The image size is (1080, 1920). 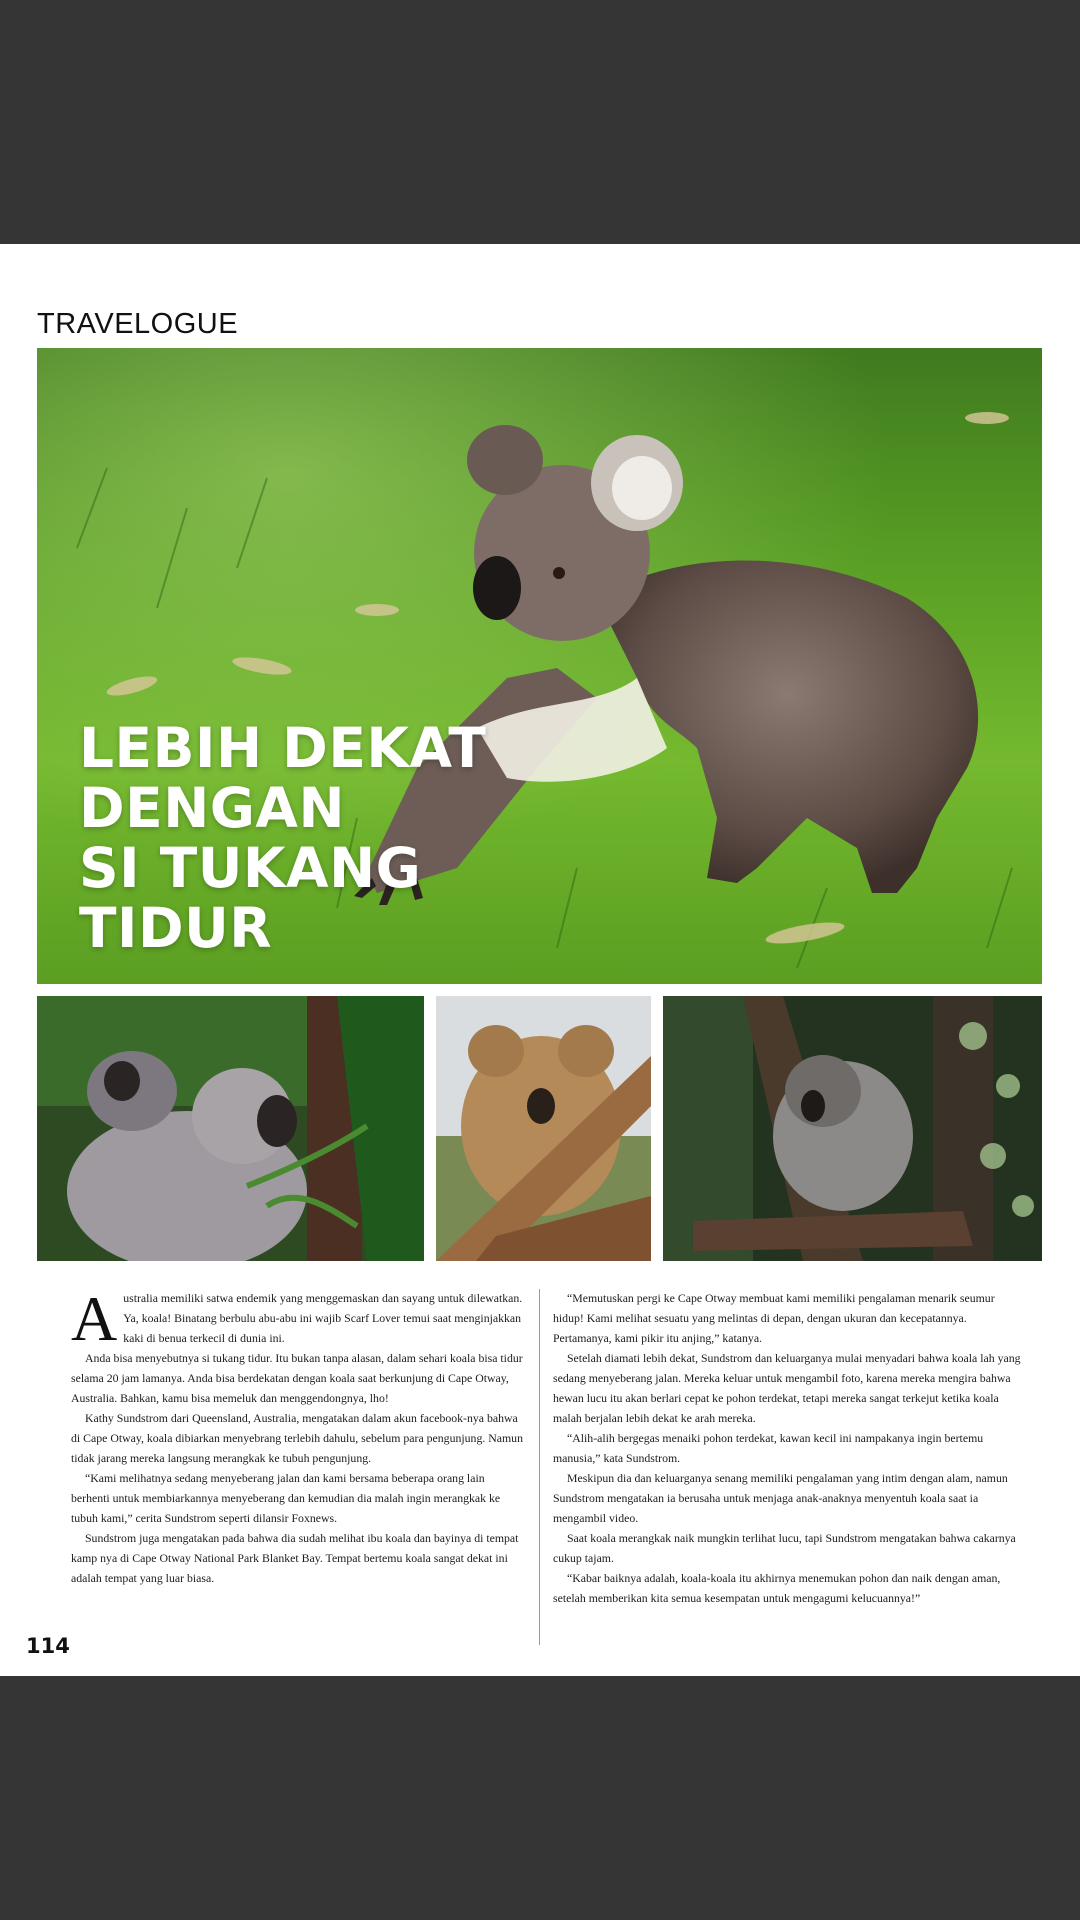 What do you see at coordinates (94, 1318) in the screenshot?
I see `drop-cap: A` at bounding box center [94, 1318].